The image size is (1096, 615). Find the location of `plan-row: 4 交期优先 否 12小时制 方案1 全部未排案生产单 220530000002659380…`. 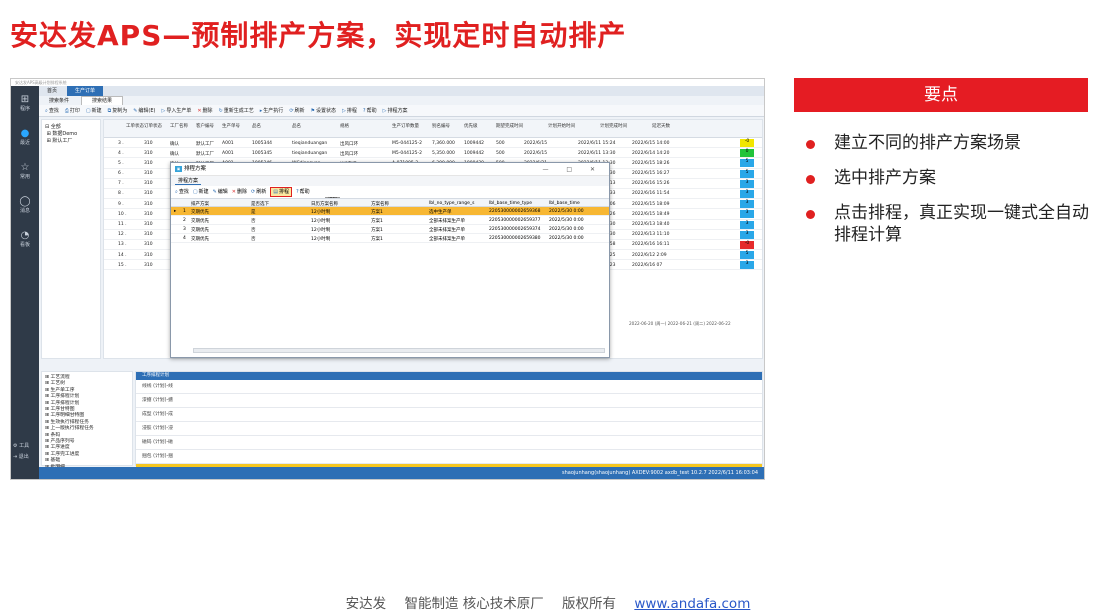

plan-row: 4 交期优先 否 12小时制 方案1 全部未排案生产单 220530000002659380… is located at coordinates (390, 238).